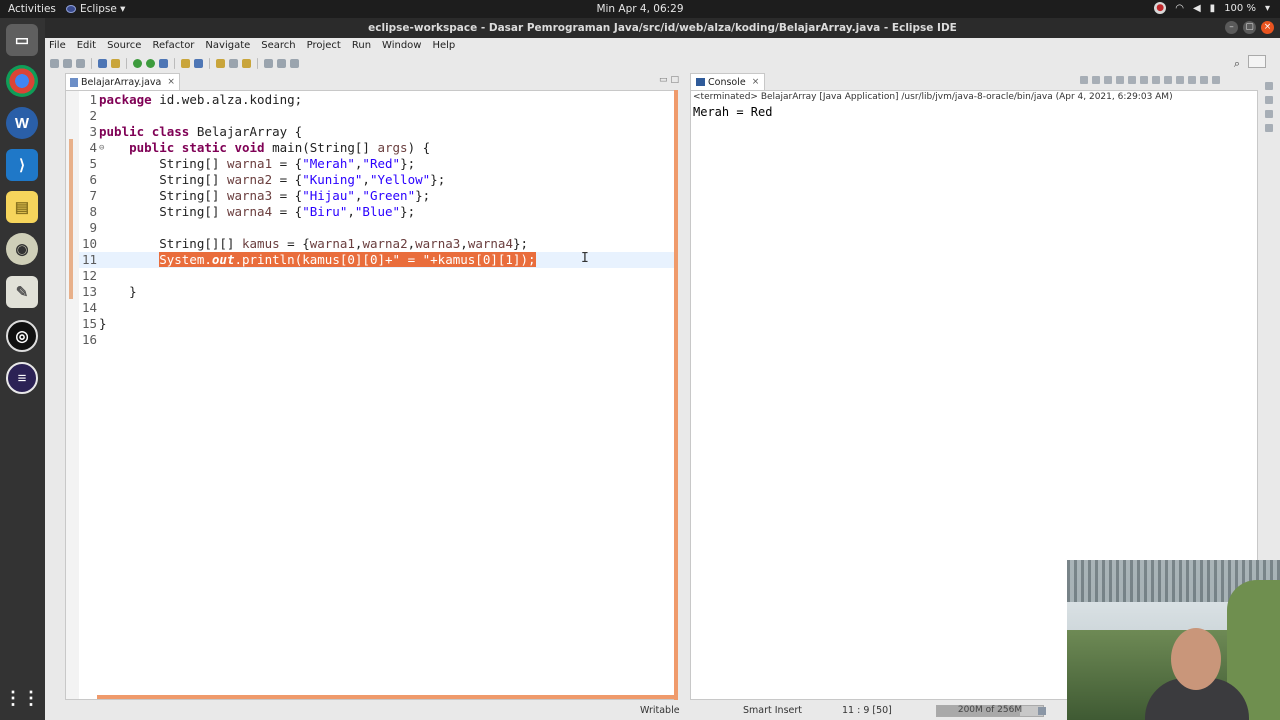  Describe the element at coordinates (22, 165) in the screenshot. I see `vscode-icon: ⟩` at that location.